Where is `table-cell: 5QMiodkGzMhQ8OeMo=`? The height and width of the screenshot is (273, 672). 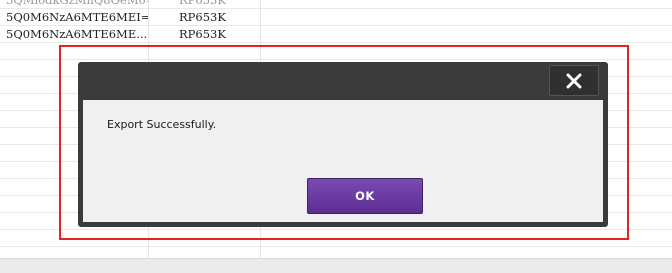
table-cell: 5QMiodkGzMhQ8OeMo= is located at coordinates (77, 3).